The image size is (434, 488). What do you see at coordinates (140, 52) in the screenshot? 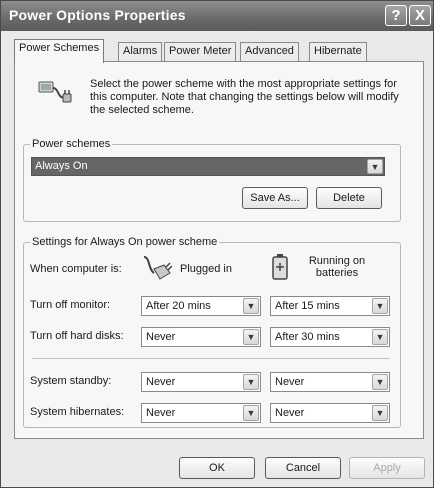
I see `tab-alarms: Alarms` at bounding box center [140, 52].